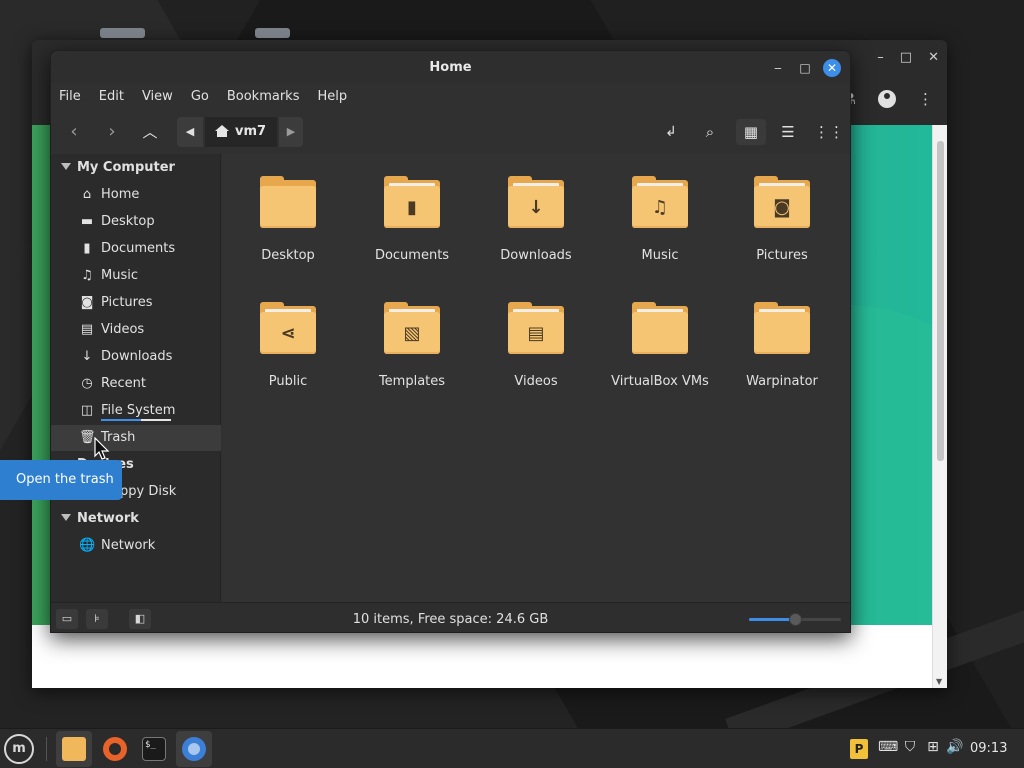 The height and width of the screenshot is (768, 1024). Describe the element at coordinates (267, 97) in the screenshot. I see `menu-bookmarks: Bookmarks` at that location.